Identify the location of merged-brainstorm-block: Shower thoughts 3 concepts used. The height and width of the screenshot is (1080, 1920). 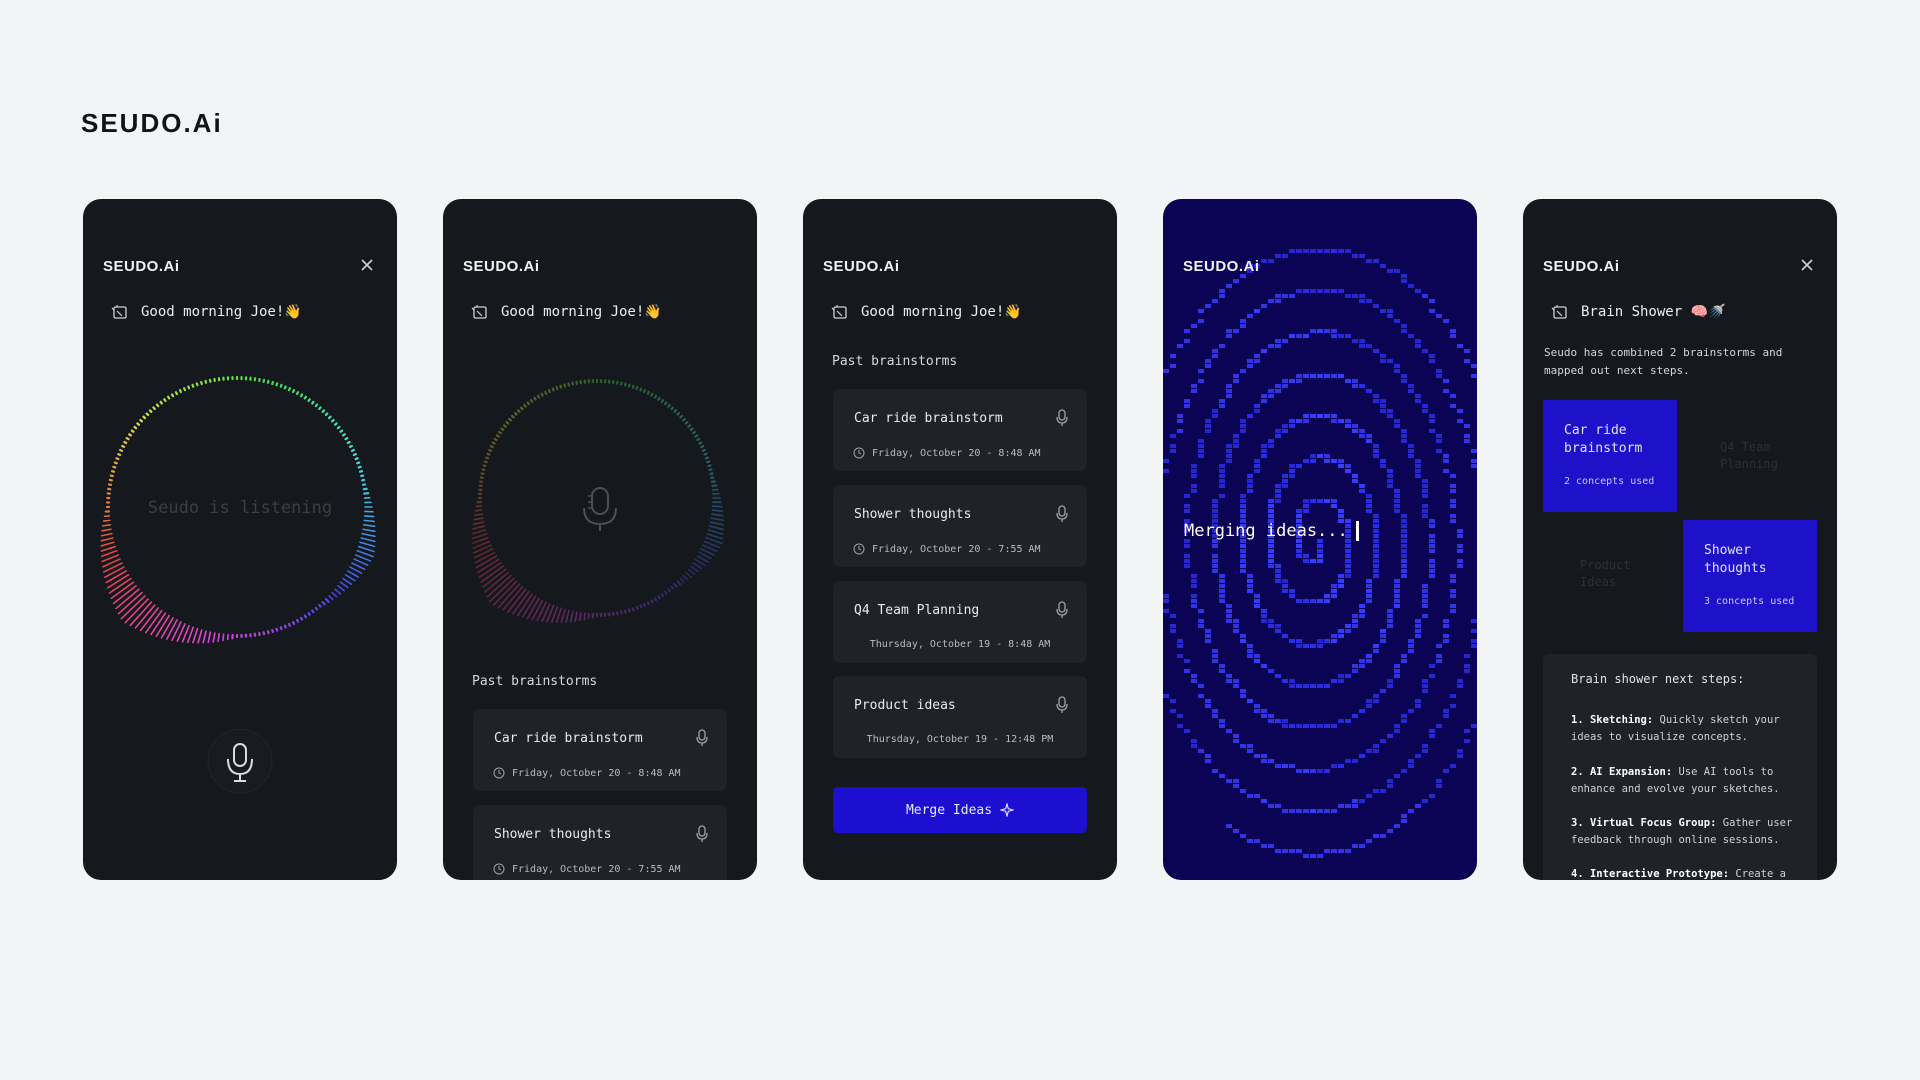
(1750, 576).